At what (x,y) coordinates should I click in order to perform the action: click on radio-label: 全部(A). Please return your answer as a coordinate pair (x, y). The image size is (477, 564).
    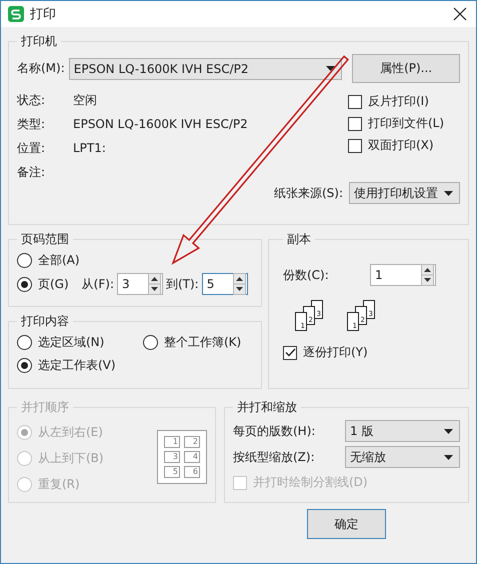
    Looking at the image, I should click on (59, 260).